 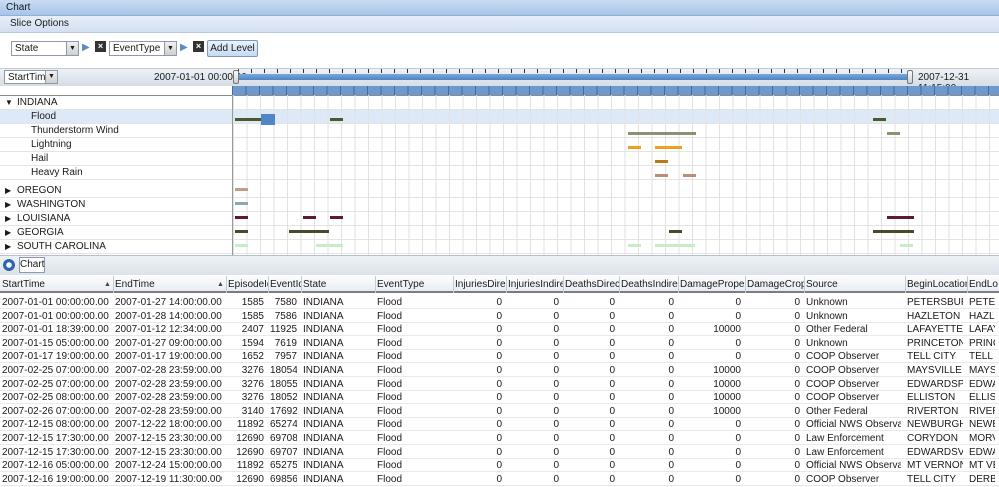 I want to click on table-cell: 2407, so click(x=246, y=330).